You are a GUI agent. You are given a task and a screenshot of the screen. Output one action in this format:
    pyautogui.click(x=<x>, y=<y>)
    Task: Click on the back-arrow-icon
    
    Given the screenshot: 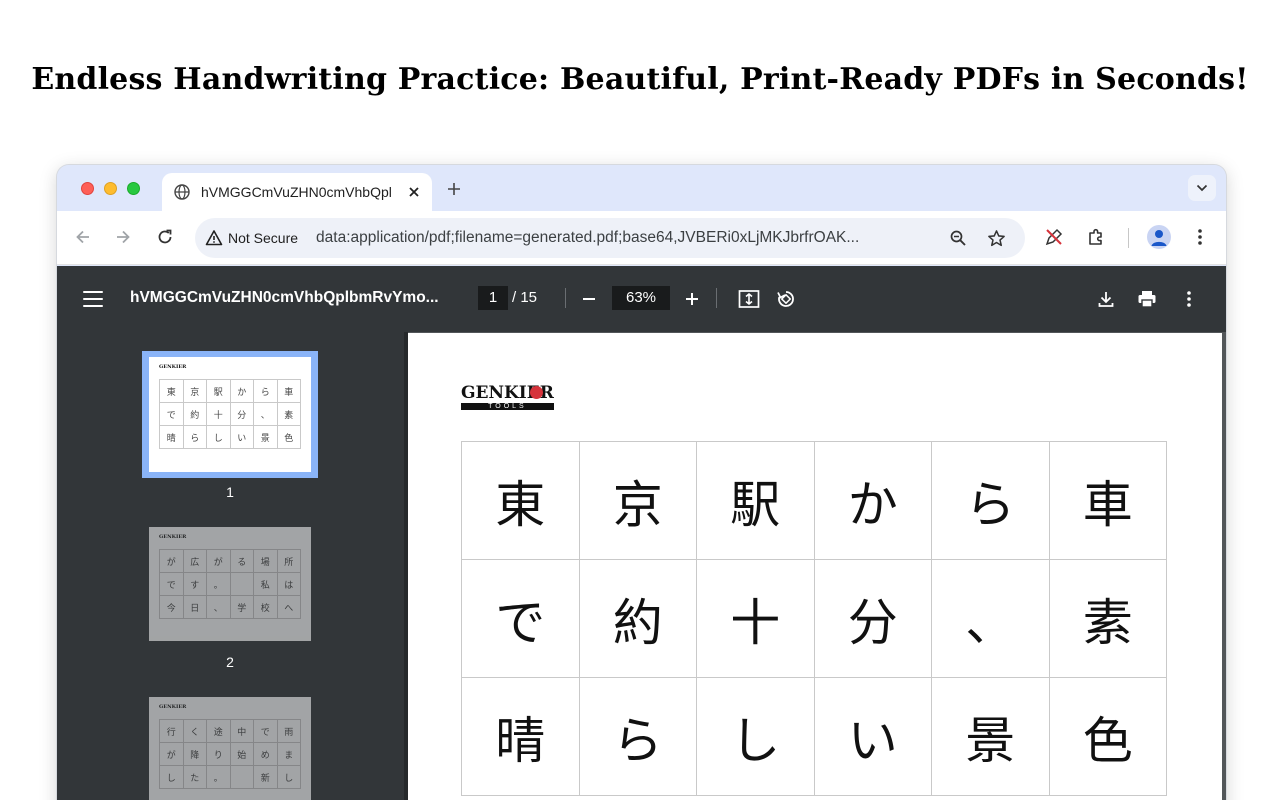 What is the action you would take?
    pyautogui.click(x=83, y=237)
    